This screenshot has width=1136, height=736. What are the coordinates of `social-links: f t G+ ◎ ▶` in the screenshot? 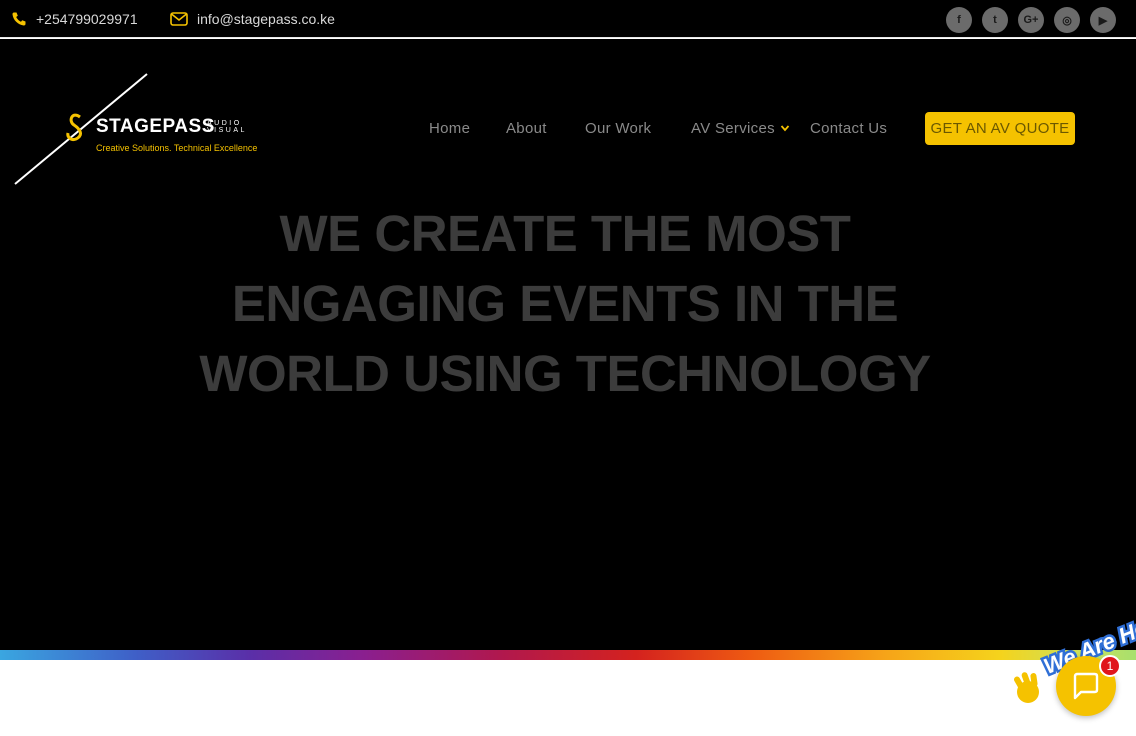 It's located at (1031, 20).